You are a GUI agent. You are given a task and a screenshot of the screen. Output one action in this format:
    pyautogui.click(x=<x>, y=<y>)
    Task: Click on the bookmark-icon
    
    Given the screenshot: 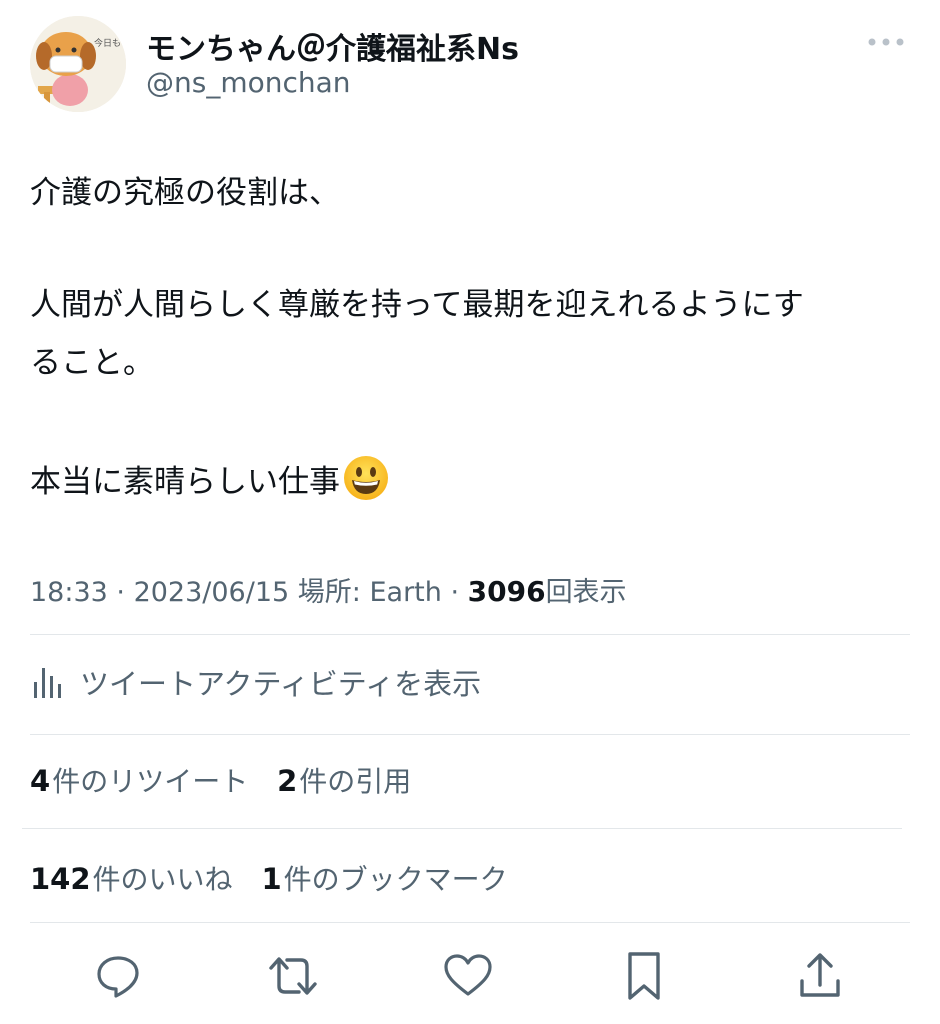 What is the action you would take?
    pyautogui.click(x=644, y=976)
    